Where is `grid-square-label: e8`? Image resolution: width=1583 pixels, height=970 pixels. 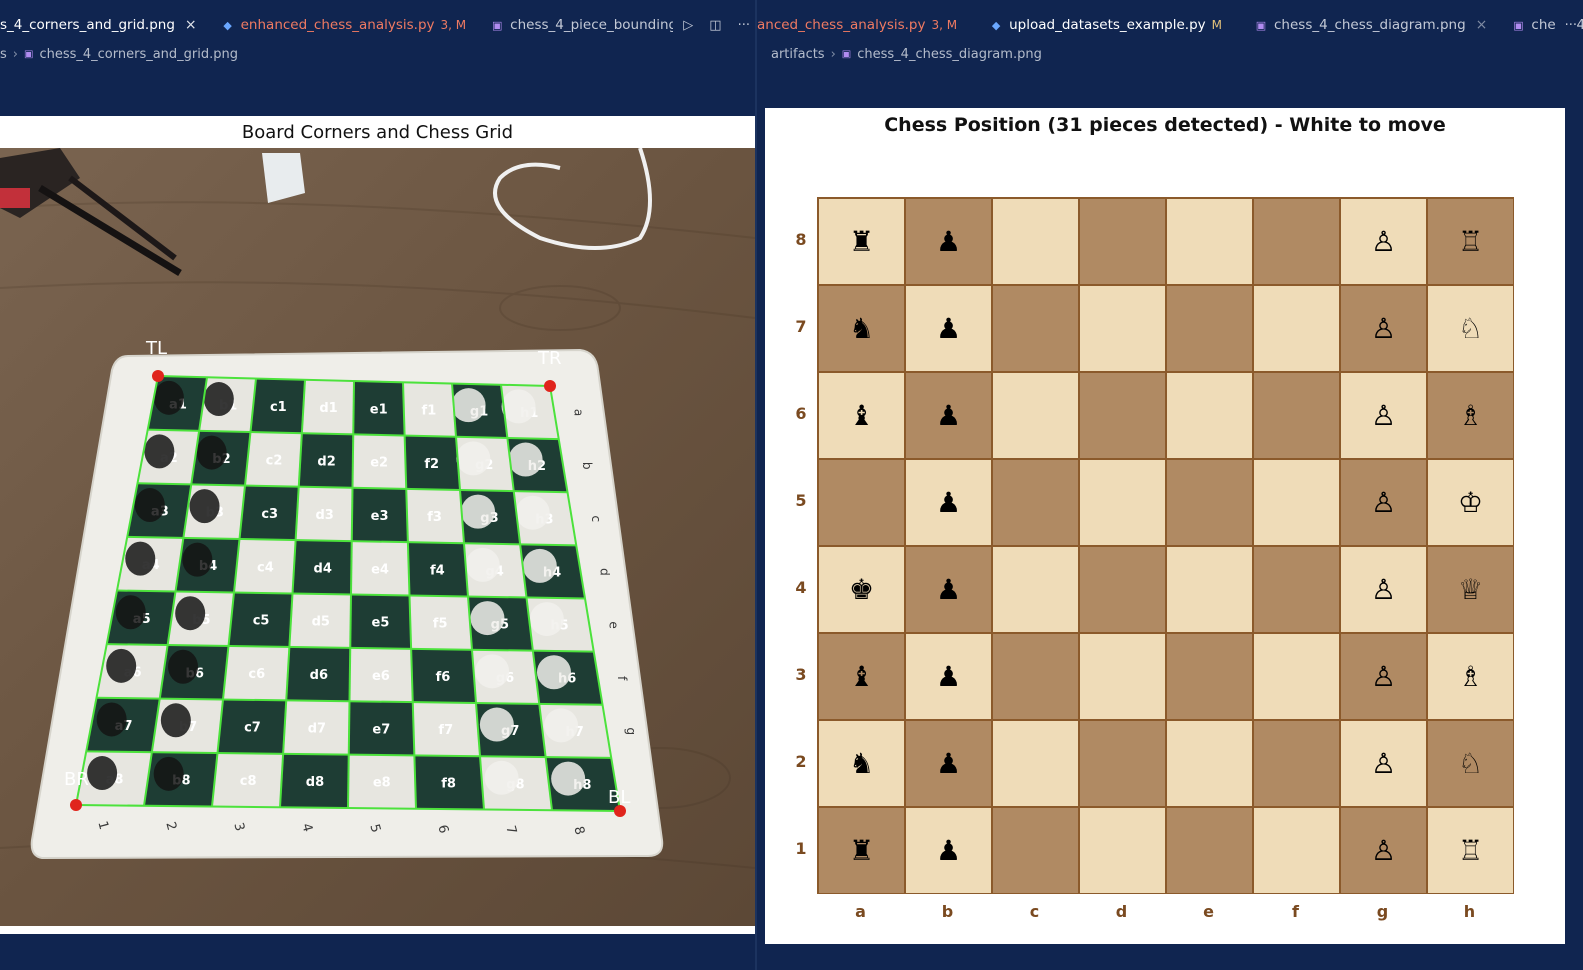 grid-square-label: e8 is located at coordinates (382, 783).